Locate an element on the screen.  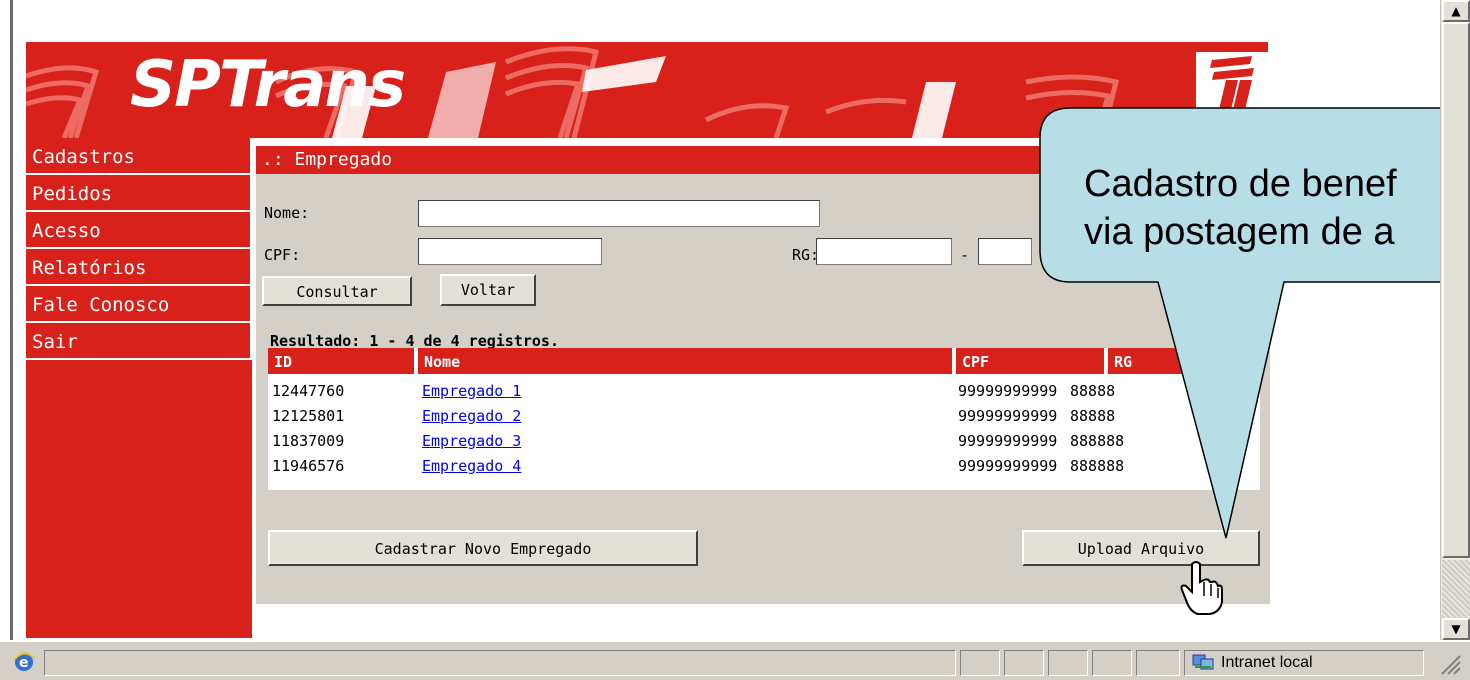
sidebar-item-relatorios: Relatórios is located at coordinates (139, 267).